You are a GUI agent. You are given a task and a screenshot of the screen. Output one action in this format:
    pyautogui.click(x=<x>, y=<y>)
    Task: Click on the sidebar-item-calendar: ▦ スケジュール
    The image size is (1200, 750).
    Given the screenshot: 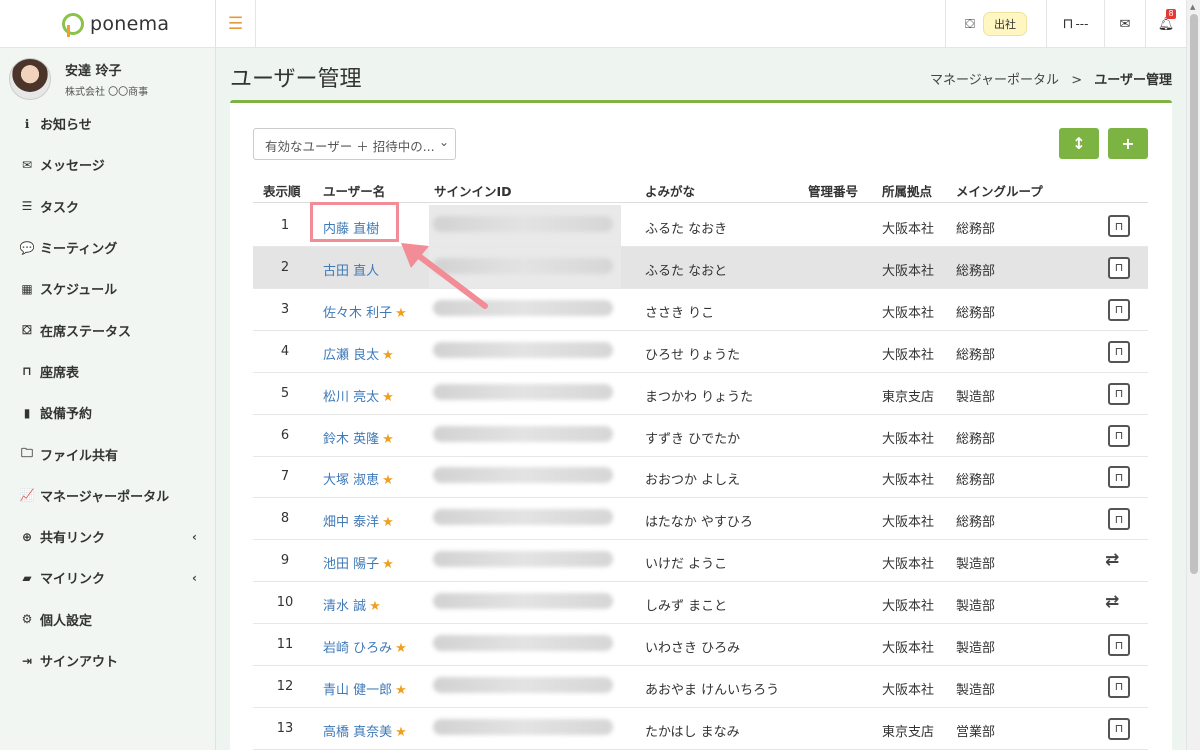 What is the action you would take?
    pyautogui.click(x=107, y=288)
    